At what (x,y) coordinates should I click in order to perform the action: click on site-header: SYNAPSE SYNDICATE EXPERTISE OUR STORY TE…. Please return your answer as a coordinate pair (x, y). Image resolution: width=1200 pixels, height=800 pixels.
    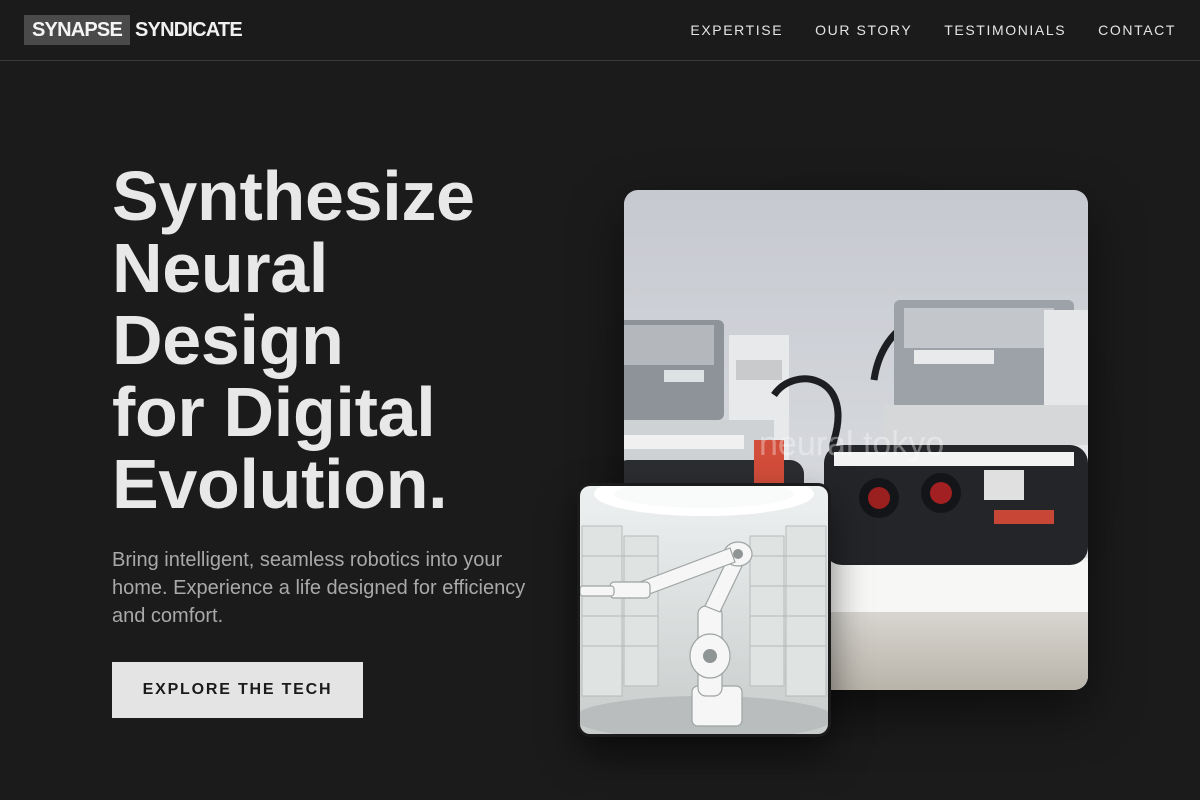
    Looking at the image, I should click on (600, 30).